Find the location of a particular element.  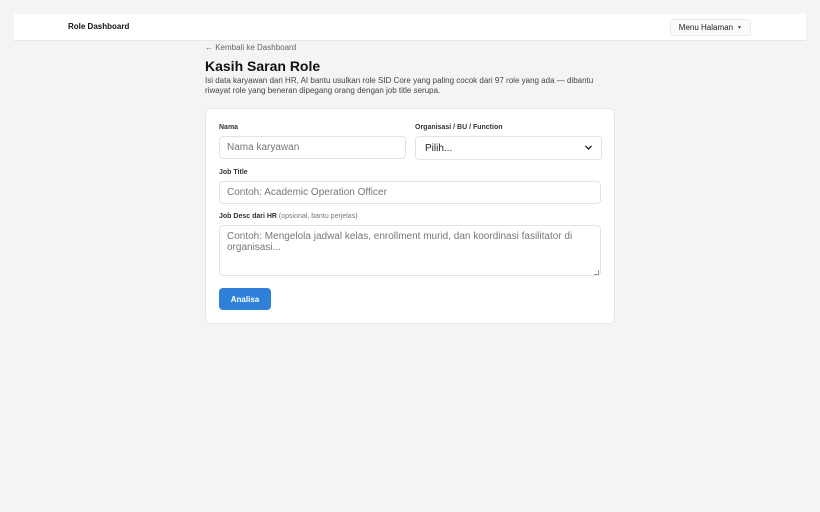

analyze-button: Analisa is located at coordinates (245, 299).